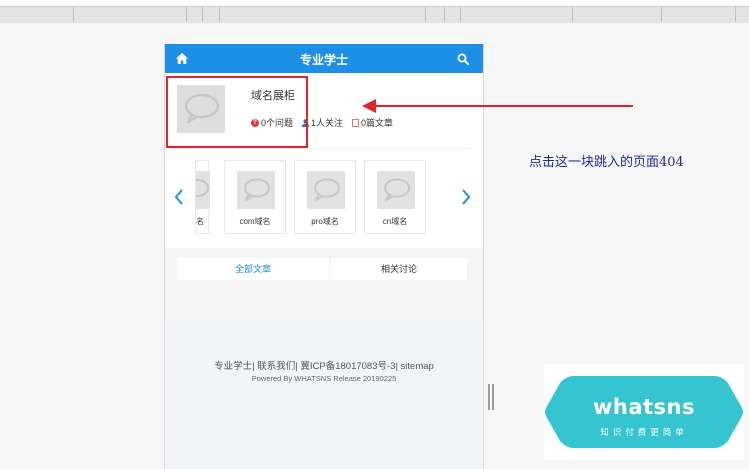  I want to click on article-count-text: 0篇文章, so click(377, 123).